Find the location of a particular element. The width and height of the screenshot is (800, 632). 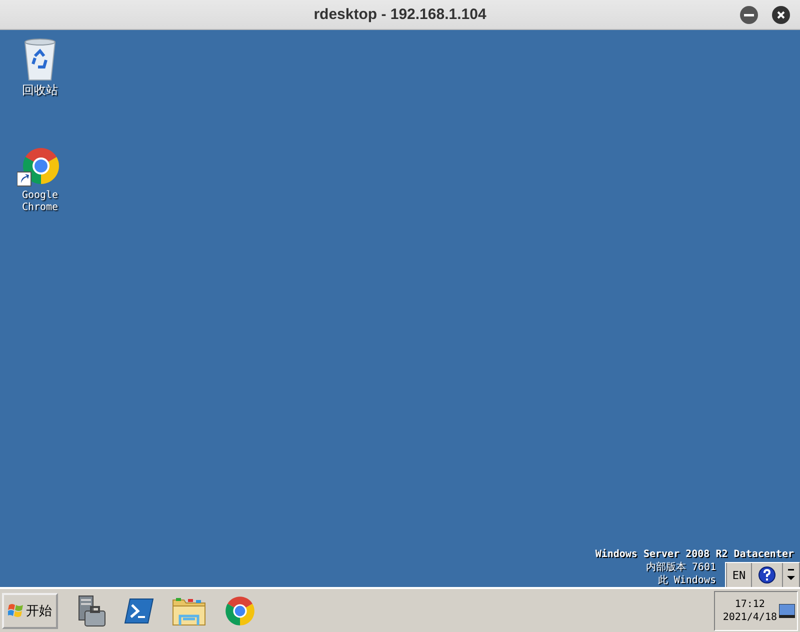

close-button is located at coordinates (781, 15).